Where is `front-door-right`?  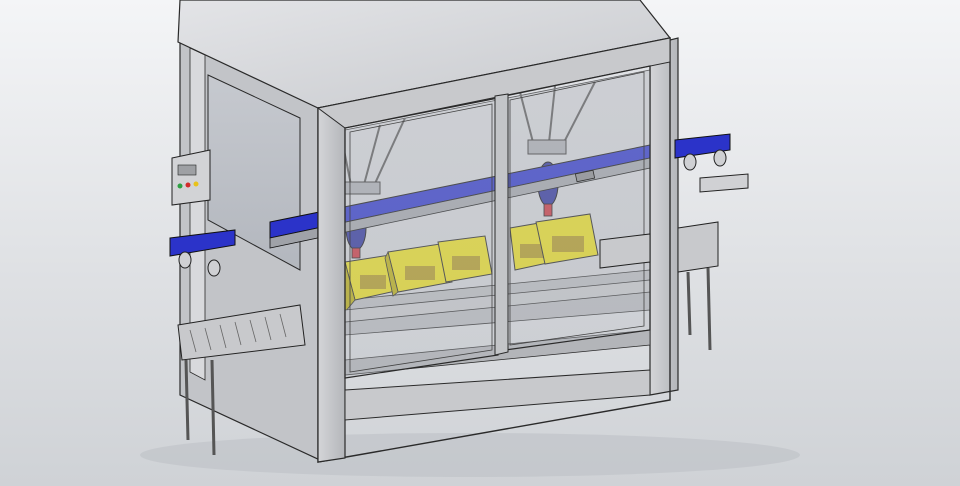
front-door-right is located at coordinates (577, 208).